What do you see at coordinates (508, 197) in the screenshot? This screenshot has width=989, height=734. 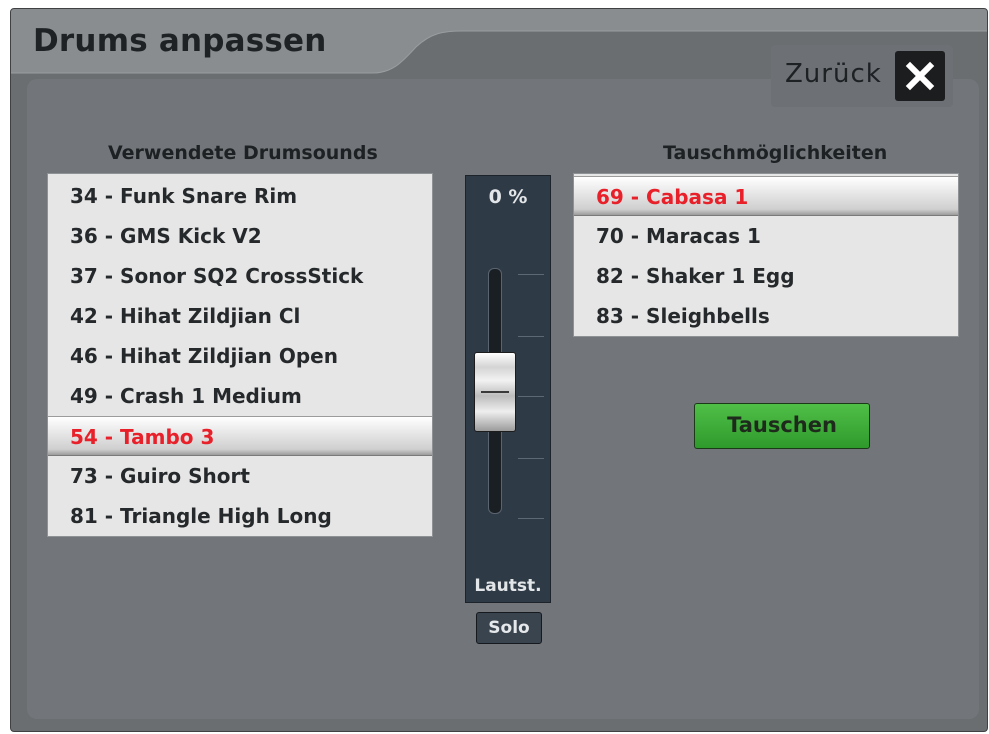 I see `fader-value: 0 %` at bounding box center [508, 197].